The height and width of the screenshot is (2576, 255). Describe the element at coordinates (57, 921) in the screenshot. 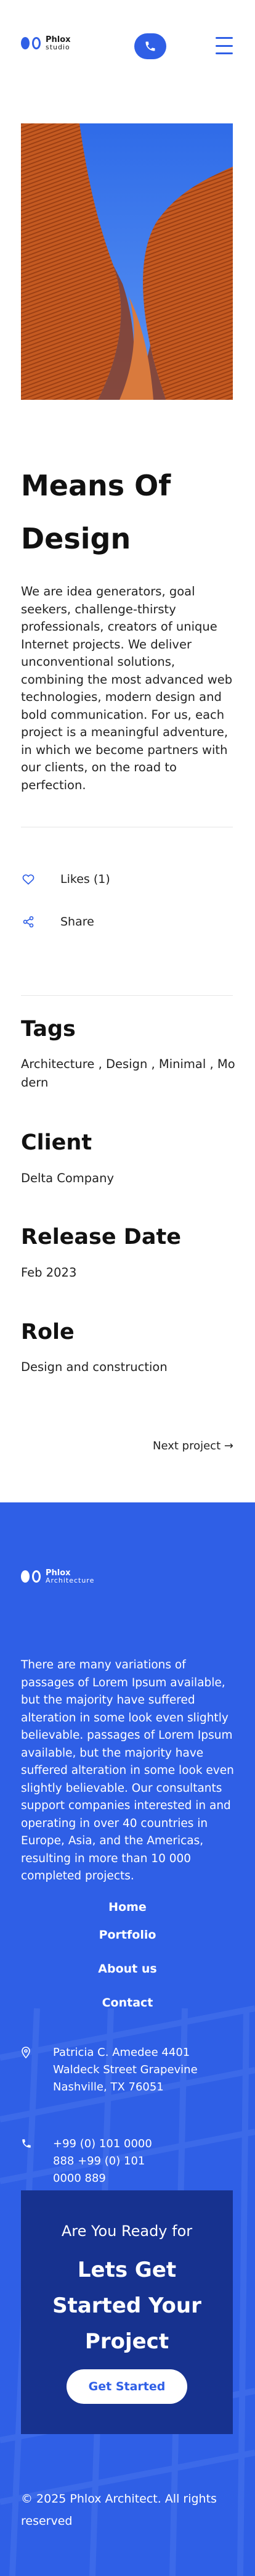

I see `share-button: Share` at that location.